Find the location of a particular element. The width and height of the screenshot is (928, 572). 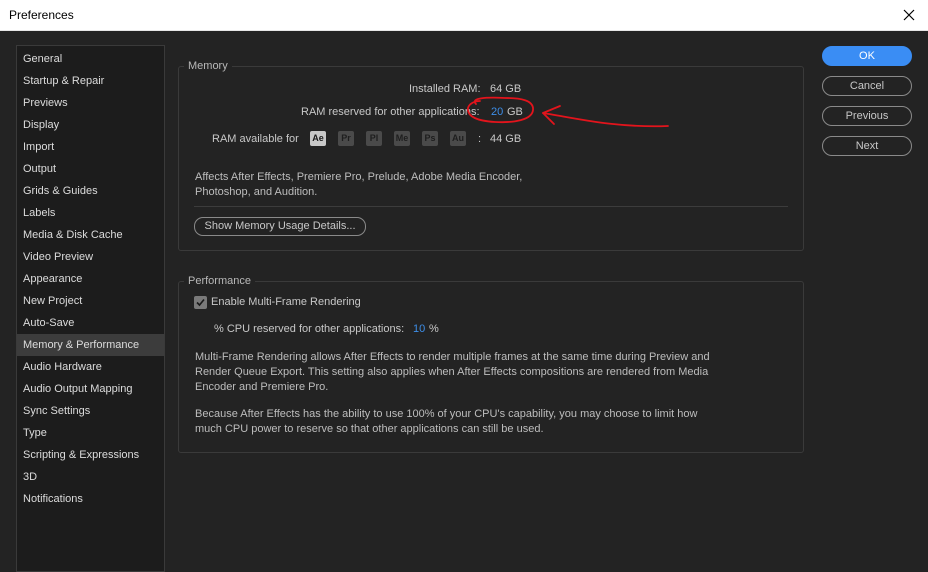

memory-affects-line2: Photoshop, and Audition. is located at coordinates (256, 192).